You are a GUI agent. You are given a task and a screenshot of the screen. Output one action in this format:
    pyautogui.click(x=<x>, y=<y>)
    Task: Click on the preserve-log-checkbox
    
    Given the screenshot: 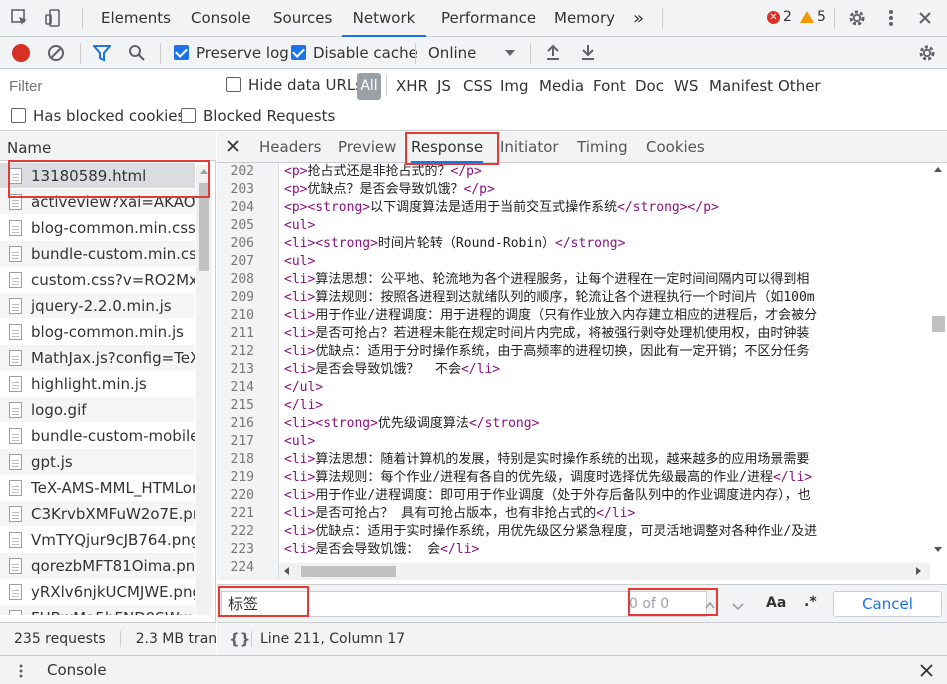 What is the action you would take?
    pyautogui.click(x=181, y=52)
    